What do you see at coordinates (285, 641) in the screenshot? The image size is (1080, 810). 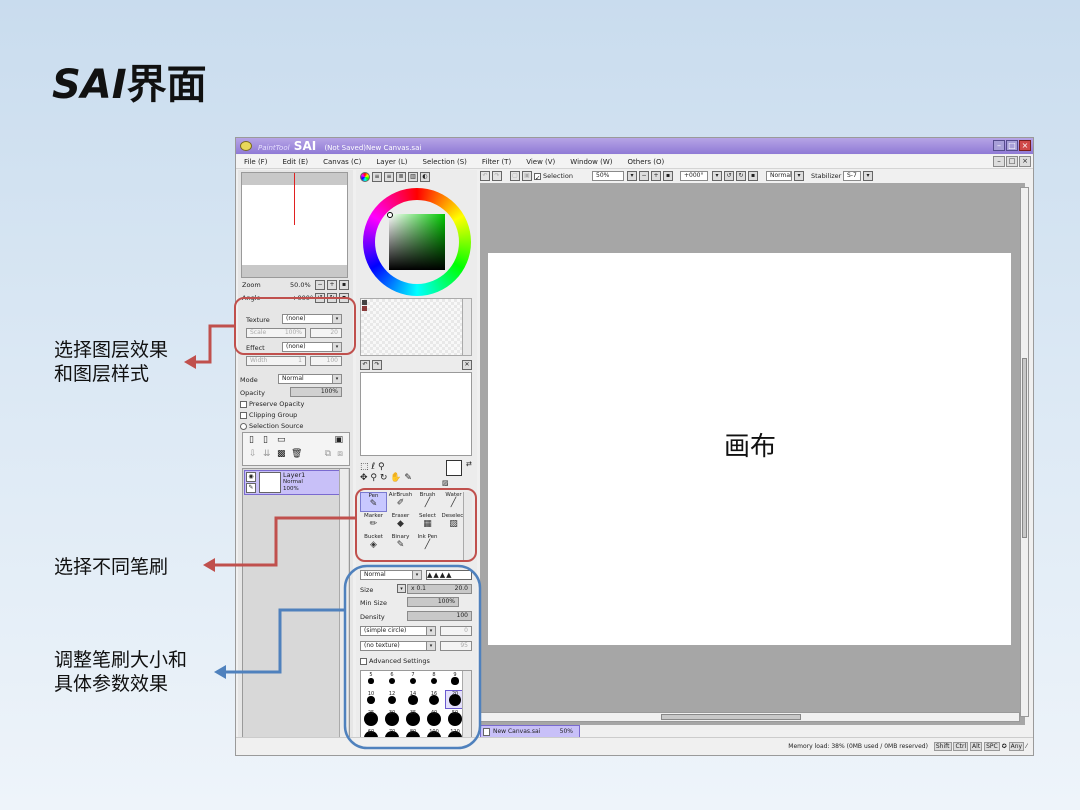 I see `brush-params-arrow` at bounding box center [285, 641].